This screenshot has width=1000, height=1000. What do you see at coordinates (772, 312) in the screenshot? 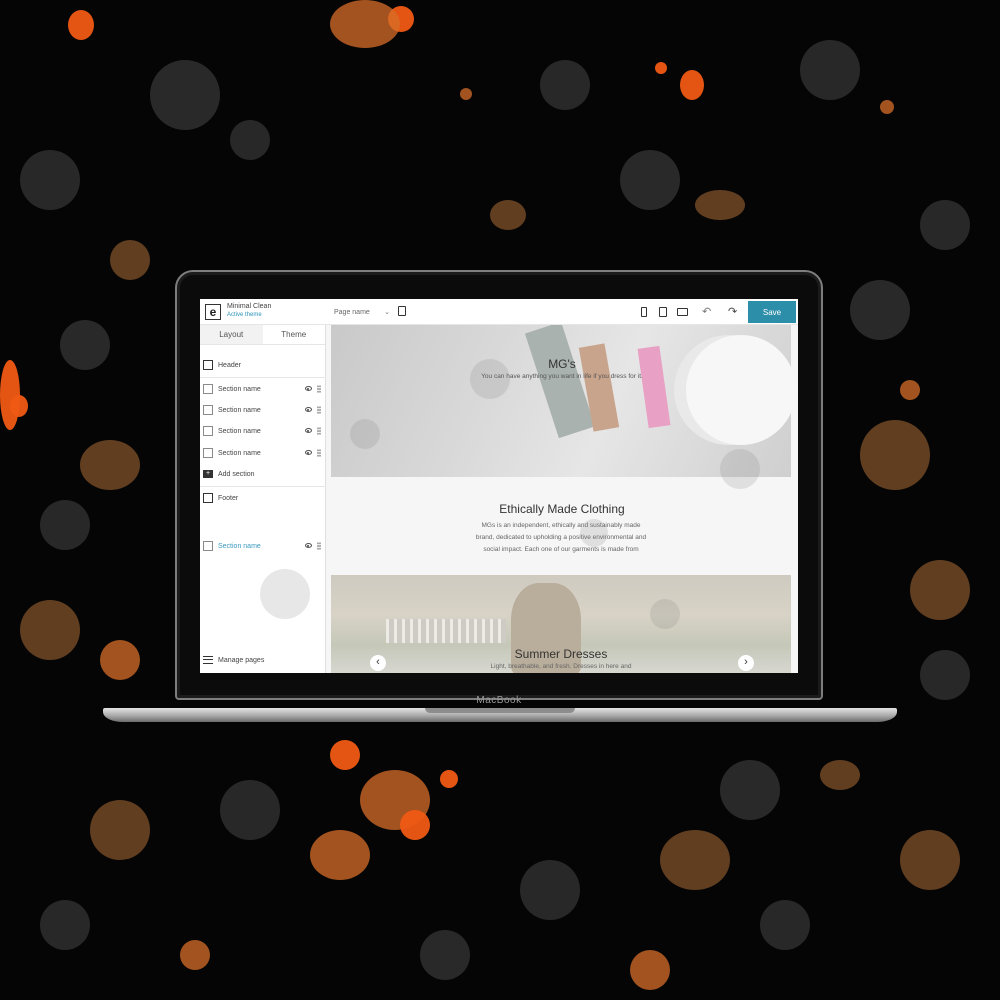
I see `save-button: Save` at bounding box center [772, 312].